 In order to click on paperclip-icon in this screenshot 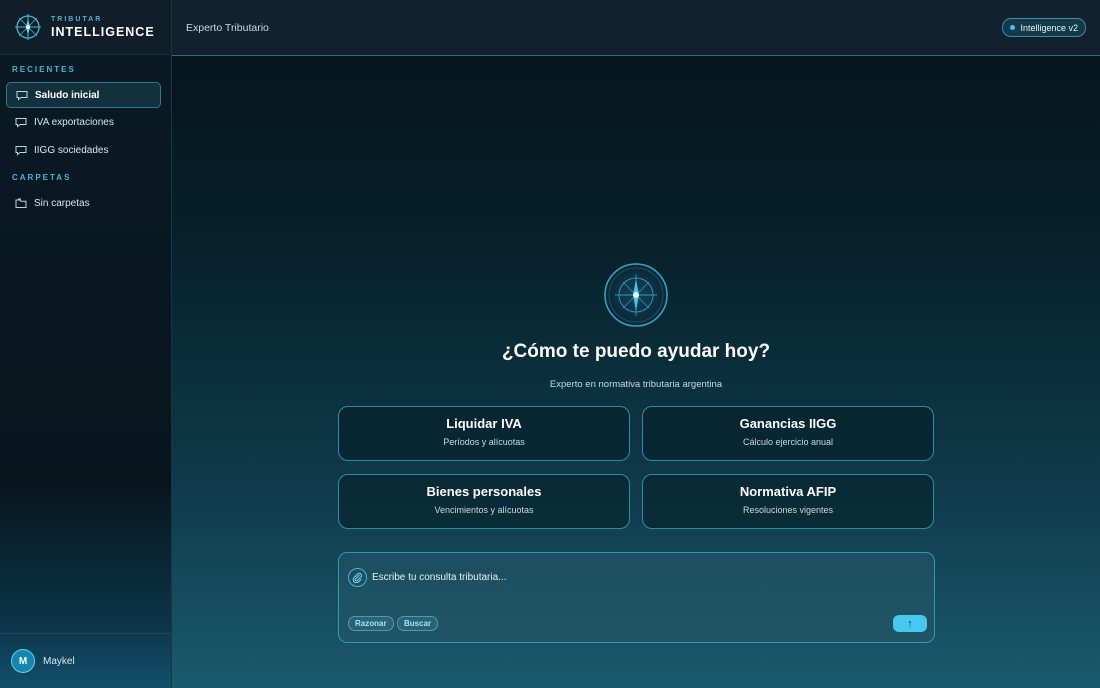, I will do `click(357, 577)`.